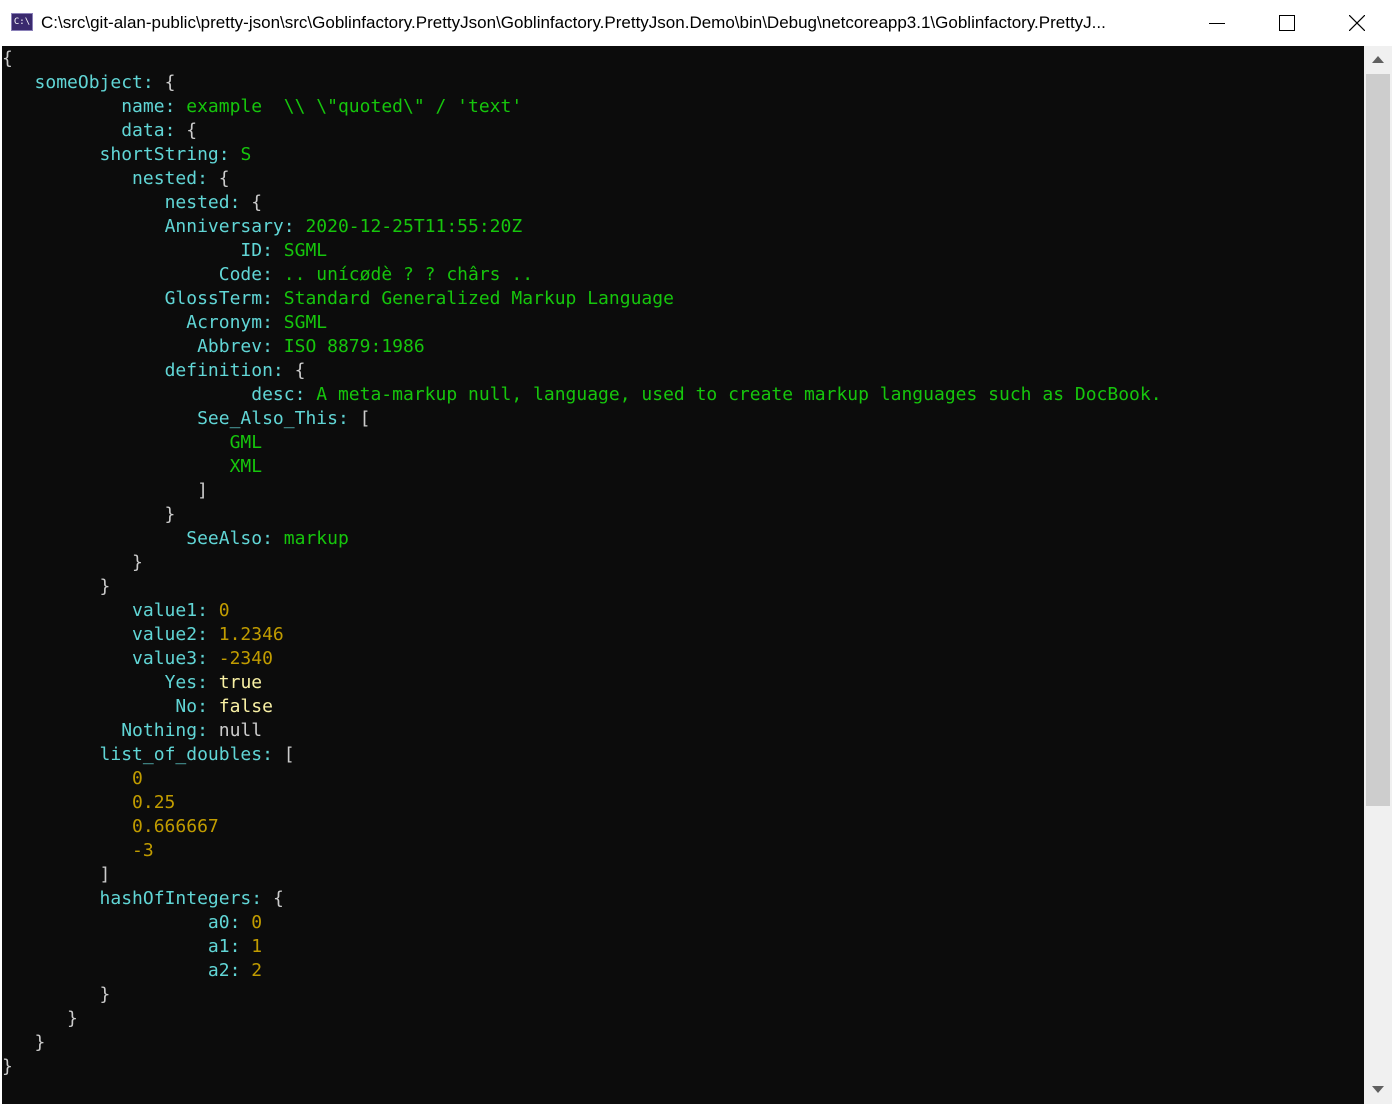 This screenshot has height=1104, width=1392. What do you see at coordinates (245, 274) in the screenshot?
I see `json-key: Code:` at bounding box center [245, 274].